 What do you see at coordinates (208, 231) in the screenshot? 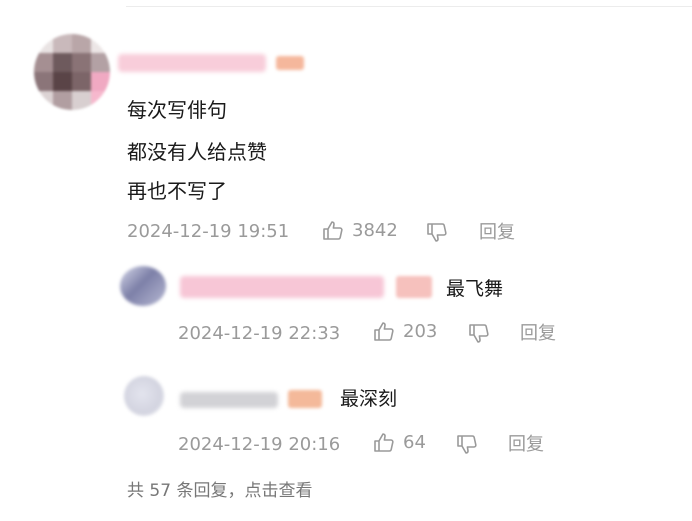
I see `timestamp: 2024-12-19 19:51` at bounding box center [208, 231].